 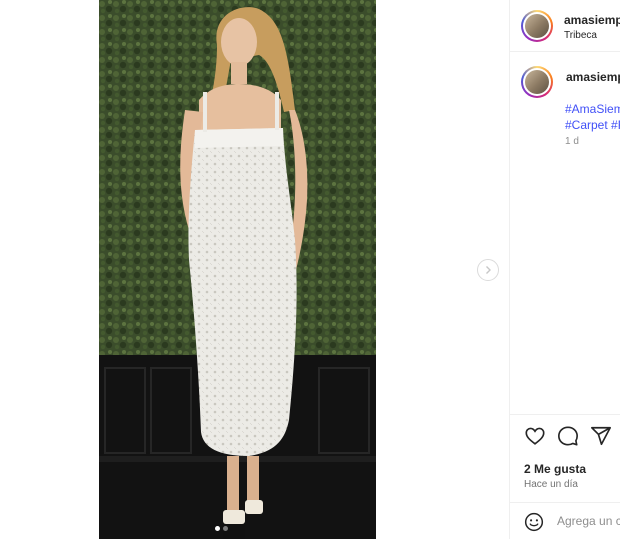 I want to click on chevron-right-icon, so click(x=488, y=270).